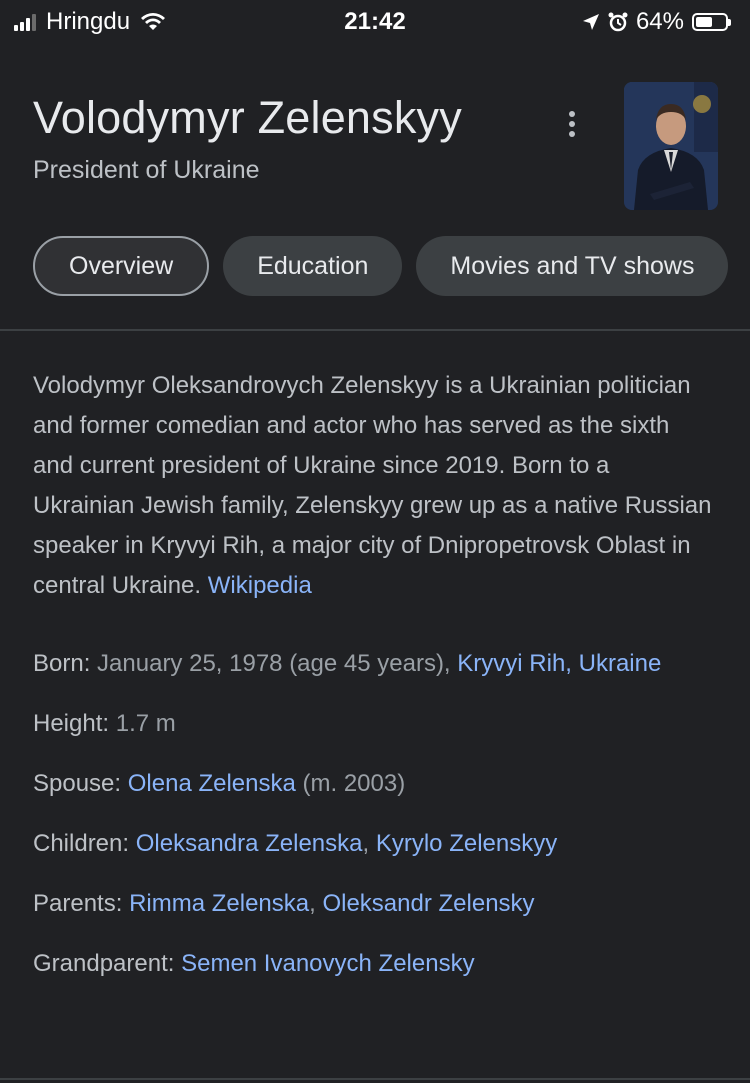 This screenshot has height=1083, width=750. Describe the element at coordinates (375, 330) in the screenshot. I see `header-divider` at that location.